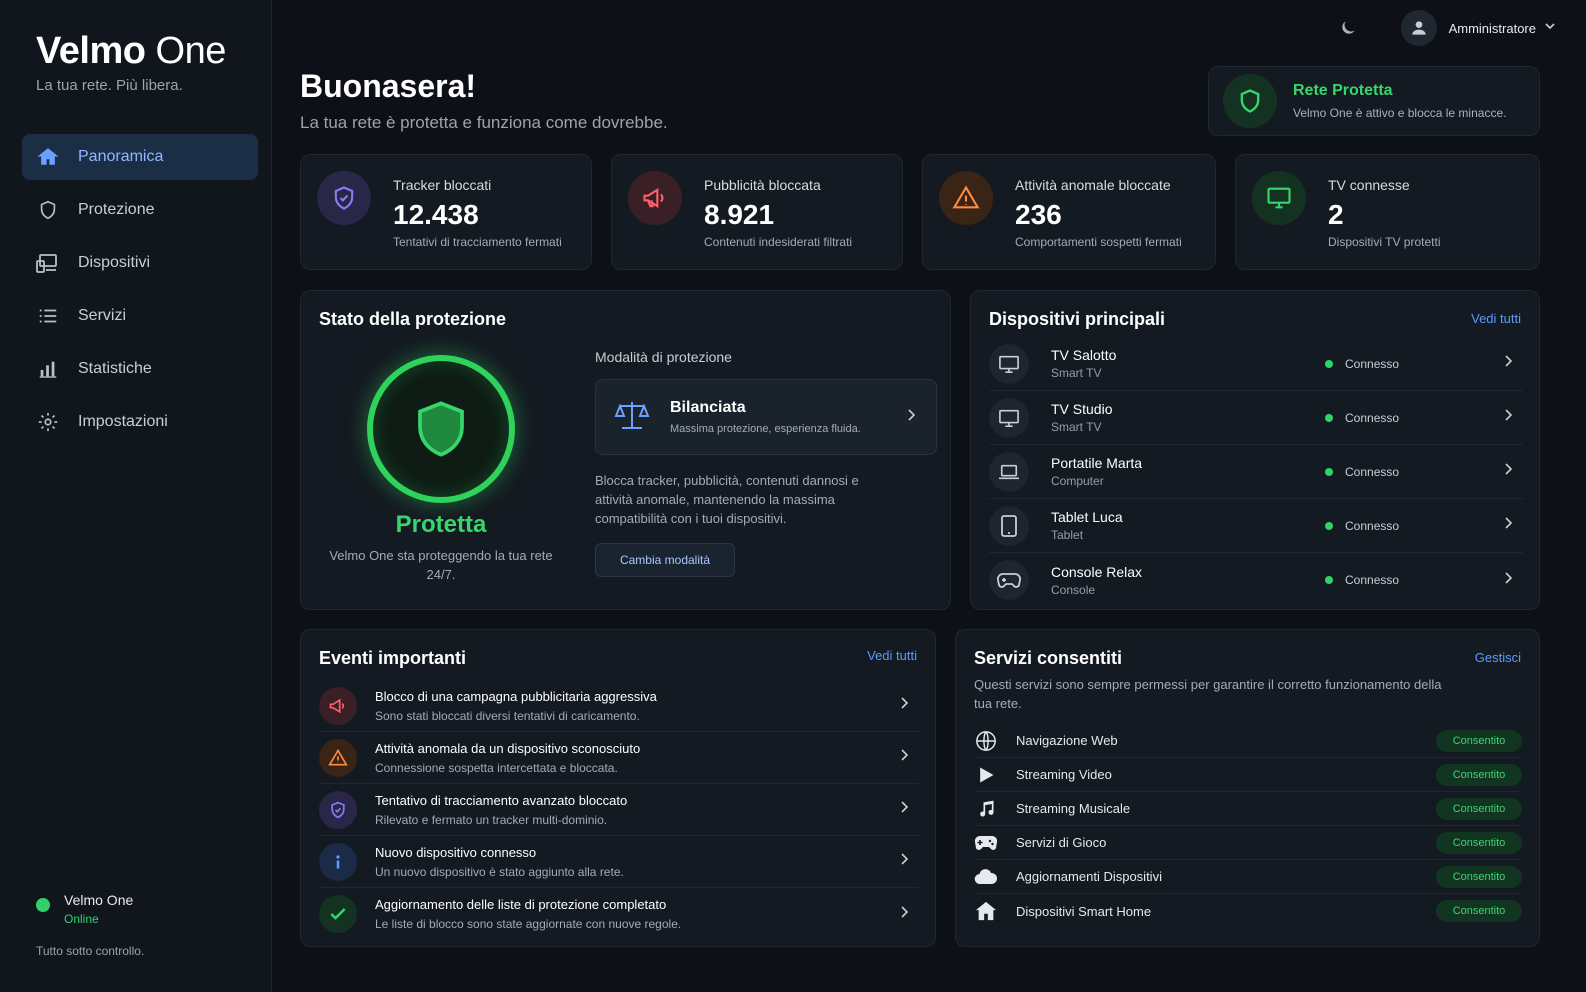 This screenshot has width=1586, height=992. I want to click on gear-icon, so click(48, 422).